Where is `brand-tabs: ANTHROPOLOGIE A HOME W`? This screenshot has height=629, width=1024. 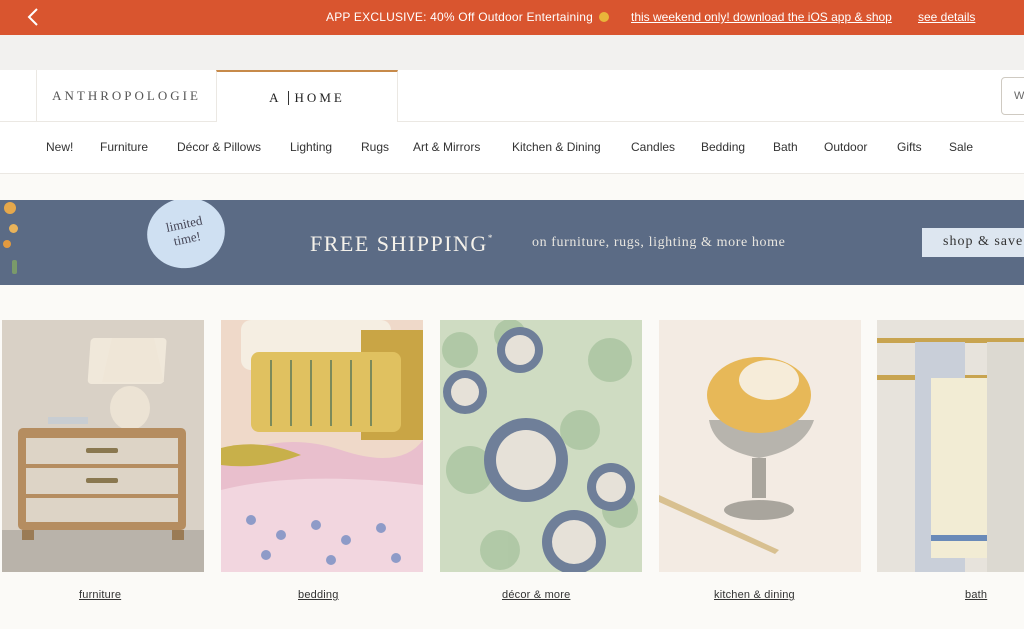
brand-tabs: ANTHROPOLOGIE A HOME W is located at coordinates (512, 96).